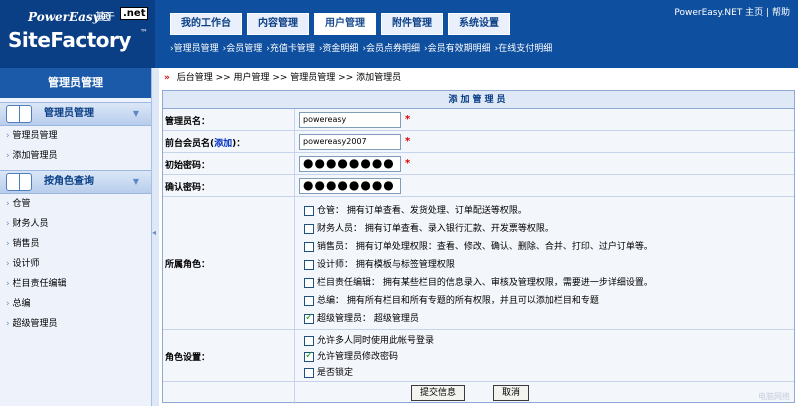 This screenshot has width=798, height=406. I want to click on submenu-online-payment: ›在线支付明细, so click(524, 47).